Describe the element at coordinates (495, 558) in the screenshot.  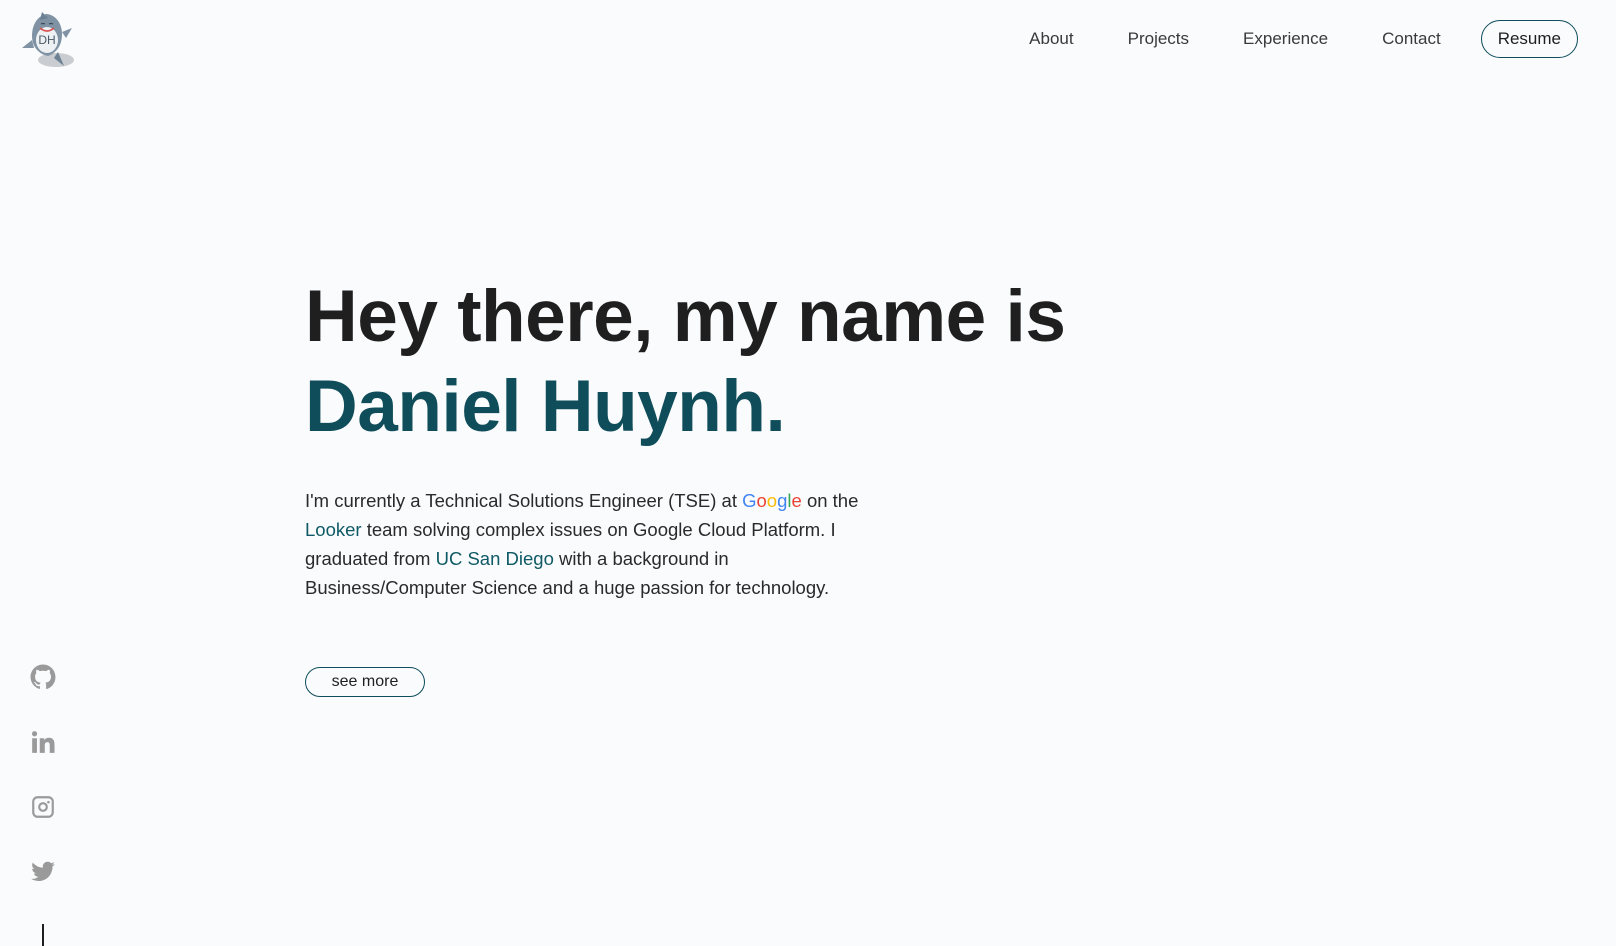
I see `ucsd-link: UC San Diego` at that location.